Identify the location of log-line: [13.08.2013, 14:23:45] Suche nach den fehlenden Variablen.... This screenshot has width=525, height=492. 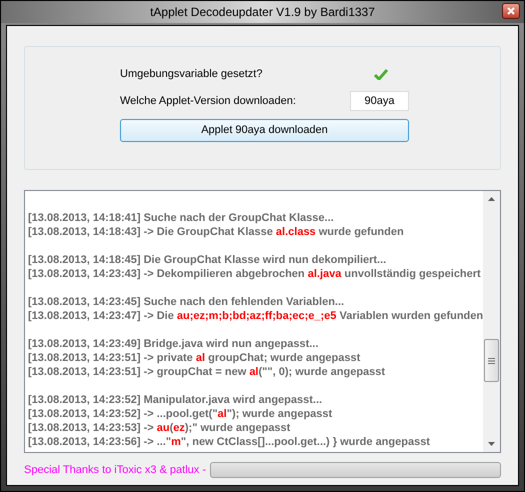
(186, 302).